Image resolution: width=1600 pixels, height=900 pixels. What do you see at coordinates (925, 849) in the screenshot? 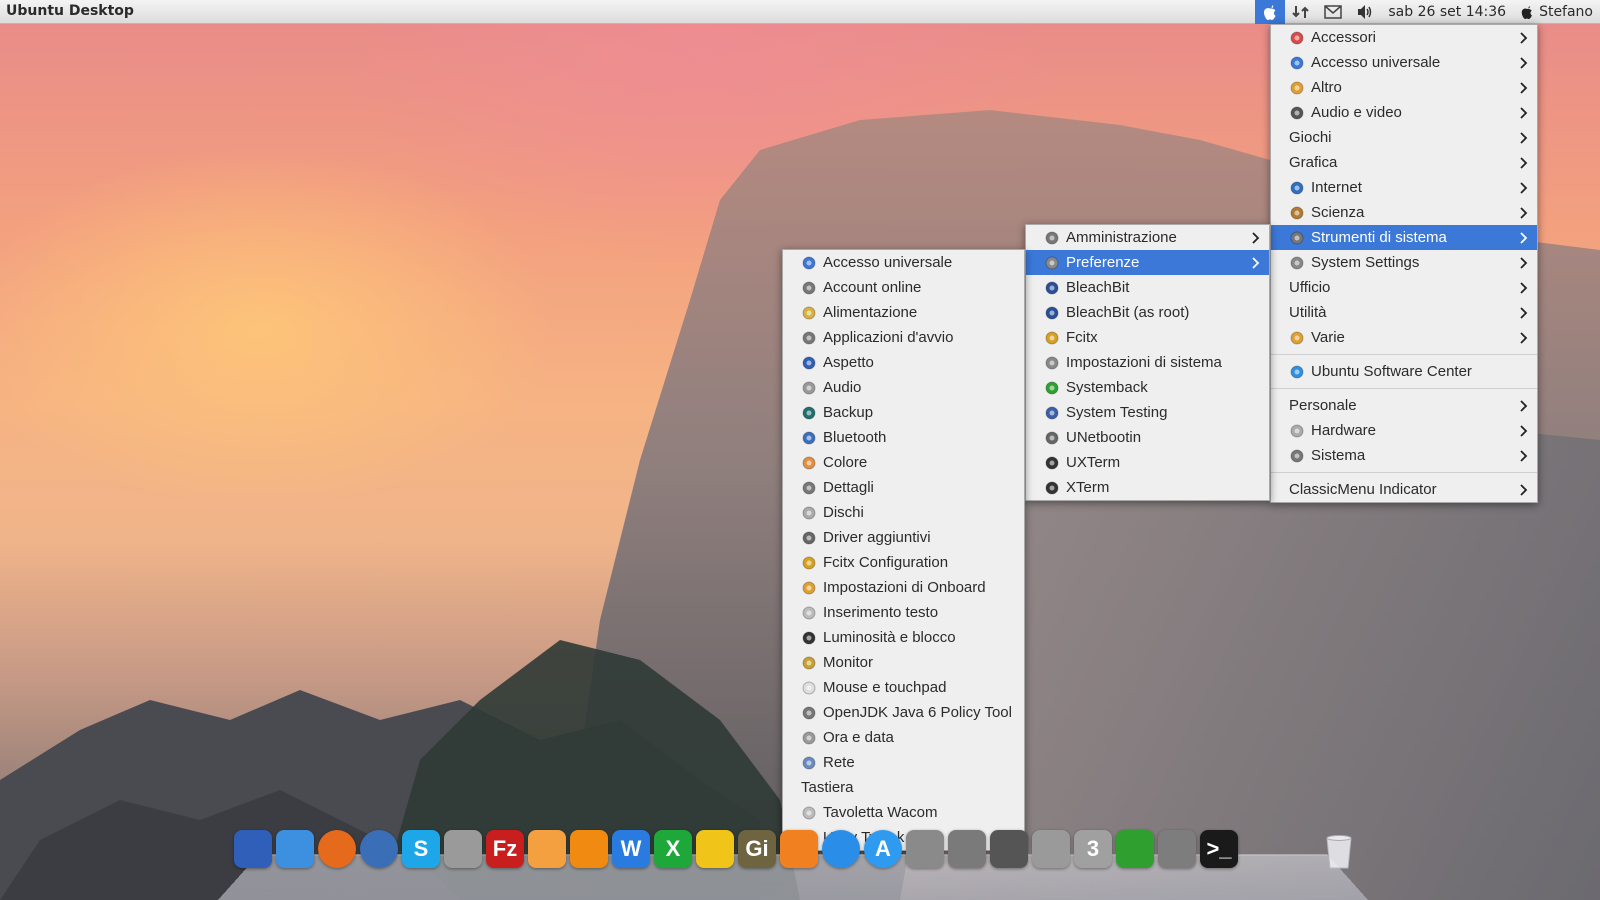
I see `downloads-icon` at bounding box center [925, 849].